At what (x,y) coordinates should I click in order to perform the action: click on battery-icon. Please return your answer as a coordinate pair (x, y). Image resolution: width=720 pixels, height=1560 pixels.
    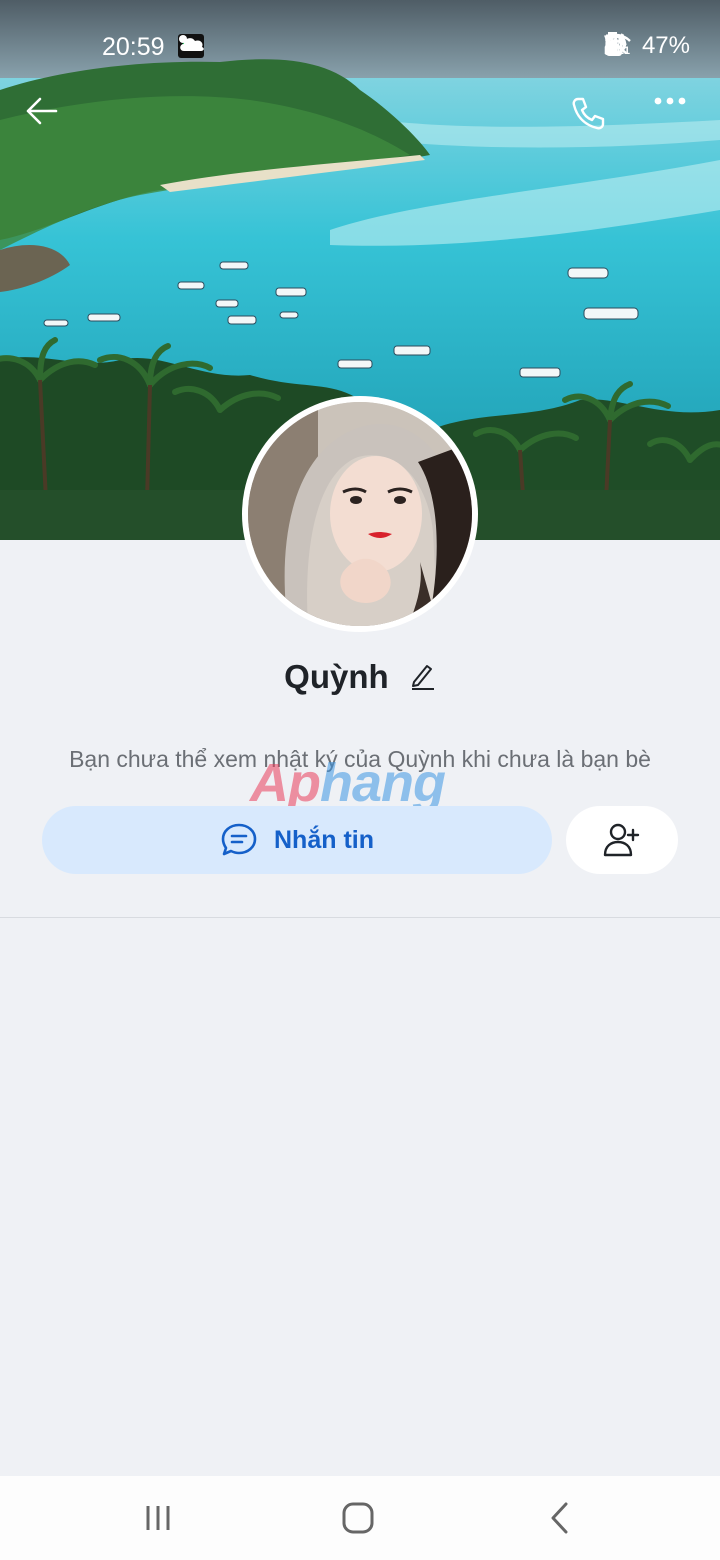
    Looking at the image, I should click on (610, 43).